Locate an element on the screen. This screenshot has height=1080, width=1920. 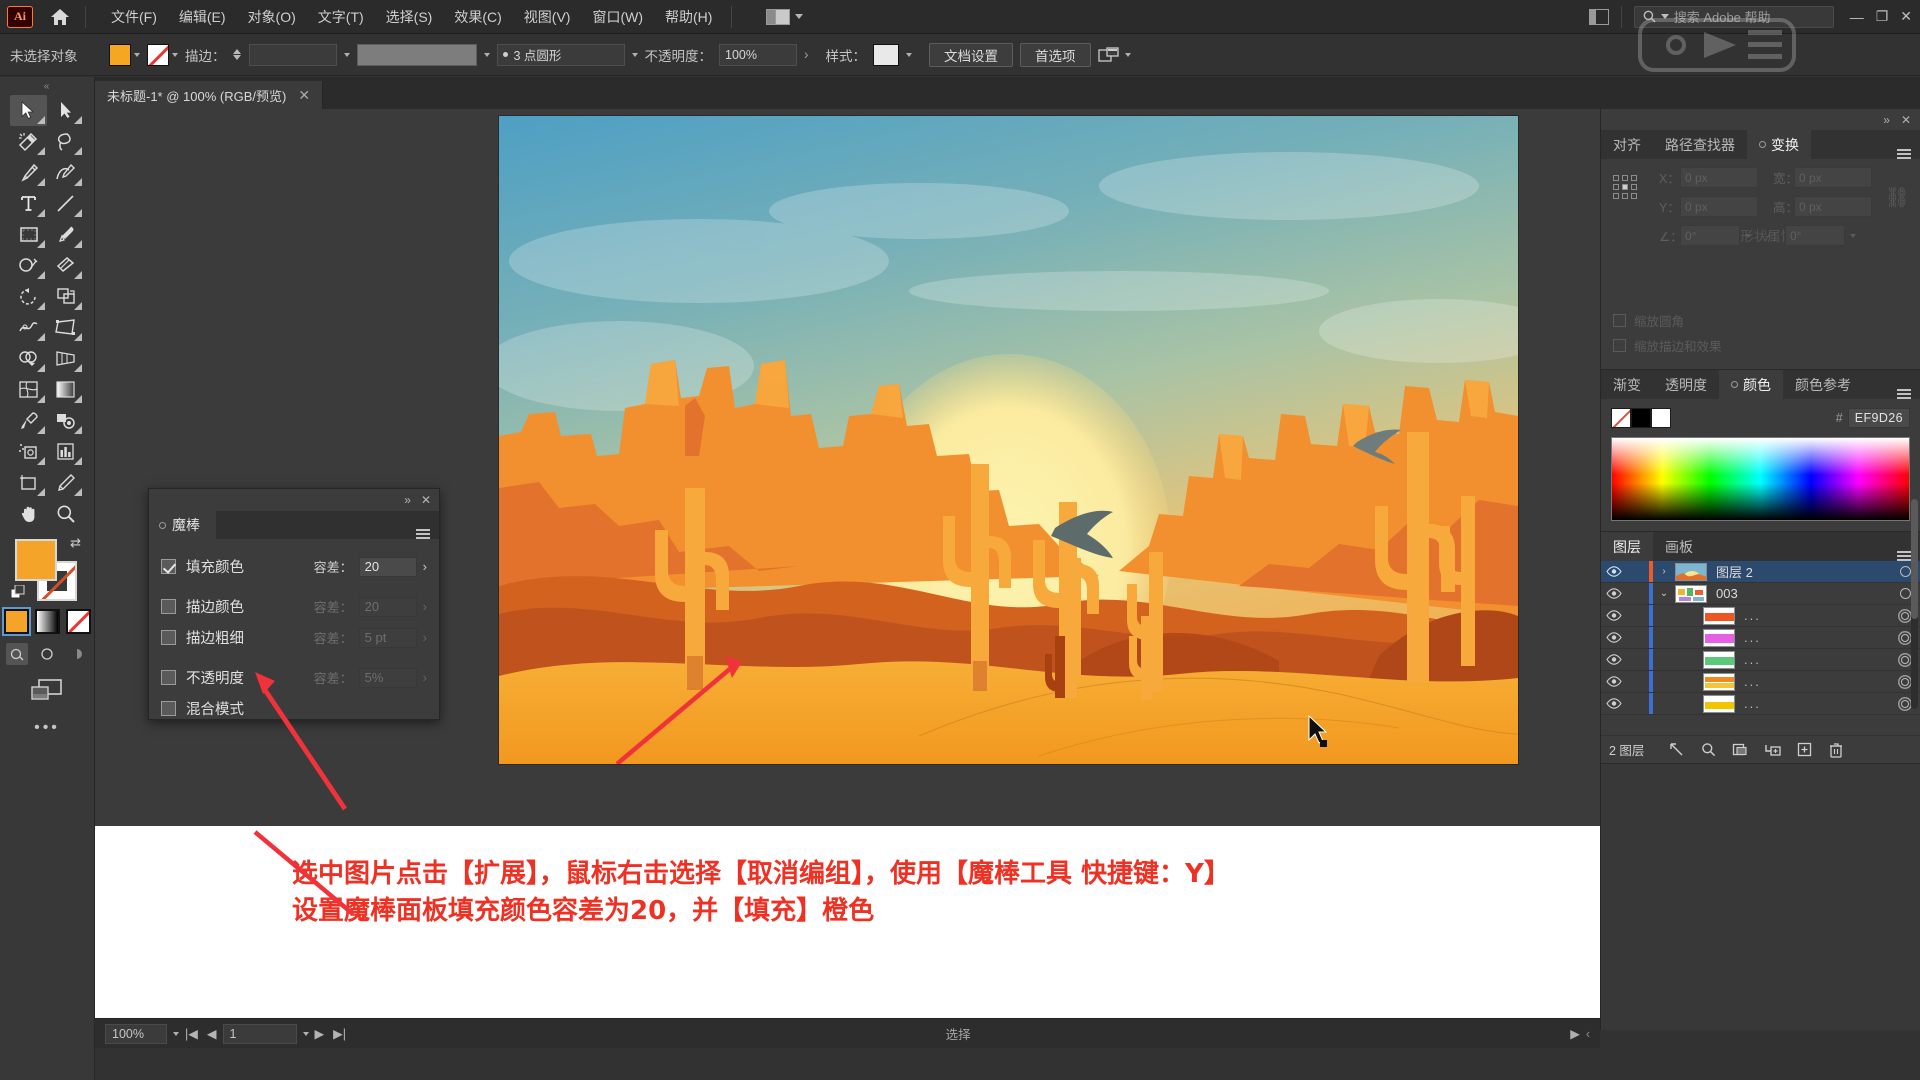
toolbar-grip: « is located at coordinates (47, 87).